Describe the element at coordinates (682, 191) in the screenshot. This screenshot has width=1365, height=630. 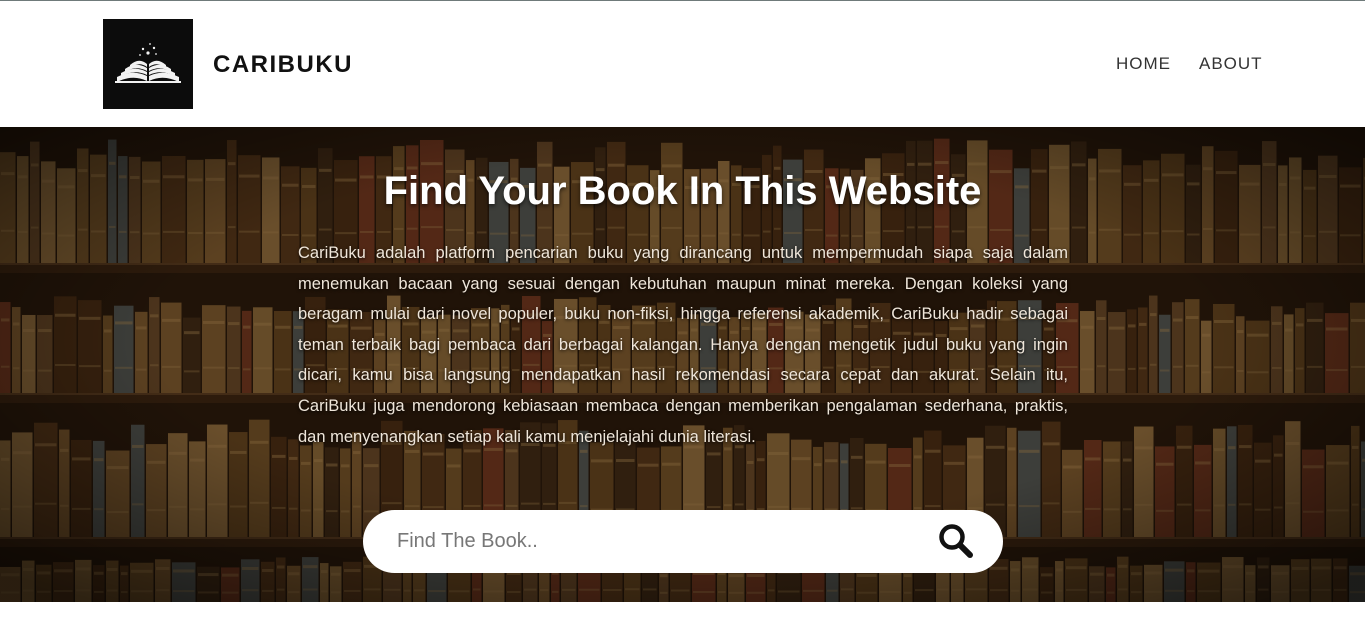
I see `hero-title: Find Your Book In This Website` at that location.